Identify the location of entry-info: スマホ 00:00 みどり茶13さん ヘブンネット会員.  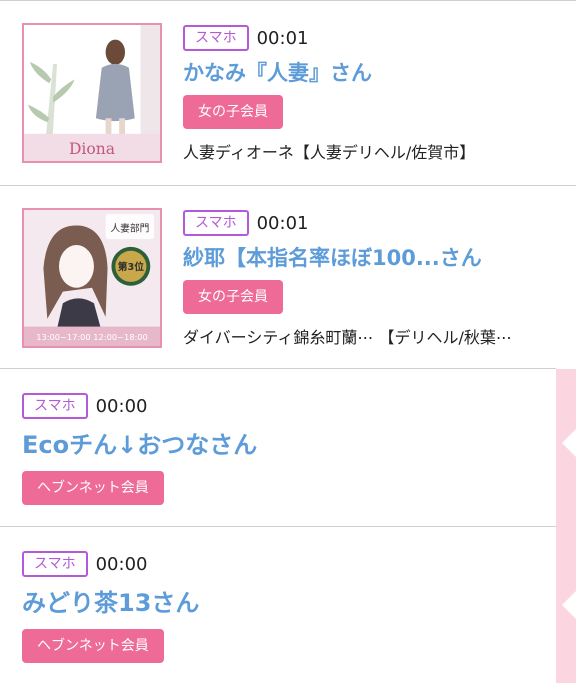
(110, 607).